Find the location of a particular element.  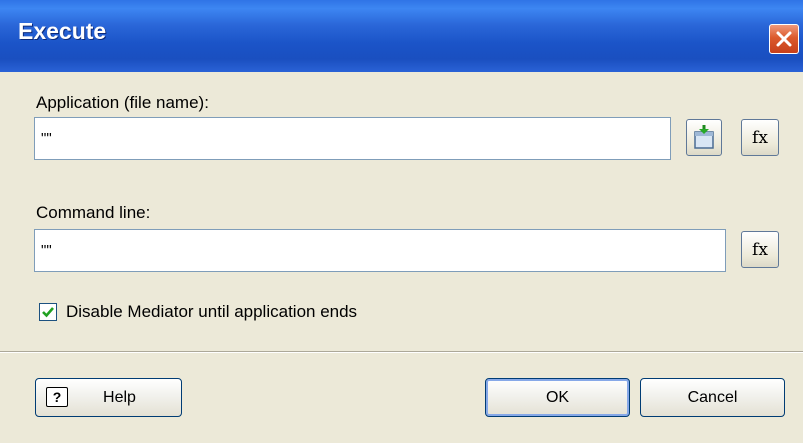

separator is located at coordinates (401, 352).